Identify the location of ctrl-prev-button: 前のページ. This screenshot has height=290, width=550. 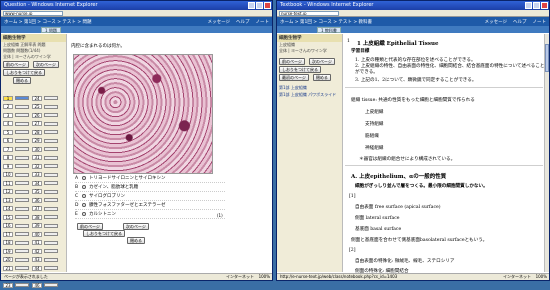
(90, 226).